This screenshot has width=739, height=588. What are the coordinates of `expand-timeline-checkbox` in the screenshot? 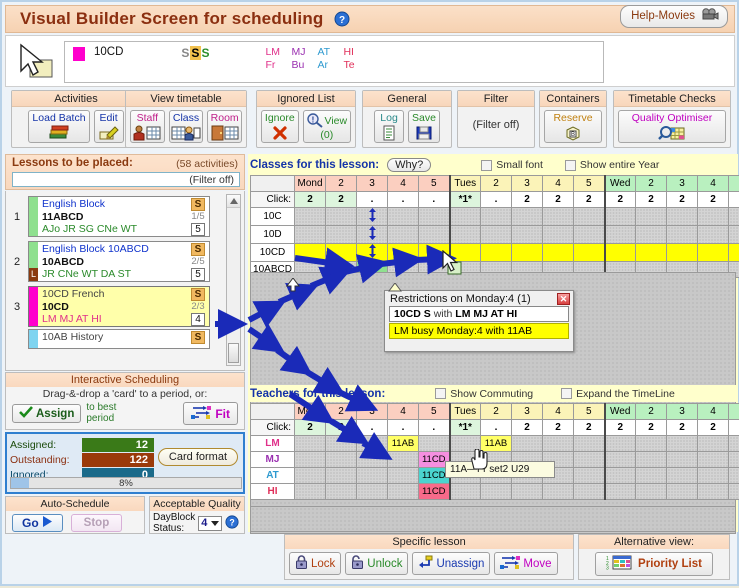 It's located at (566, 393).